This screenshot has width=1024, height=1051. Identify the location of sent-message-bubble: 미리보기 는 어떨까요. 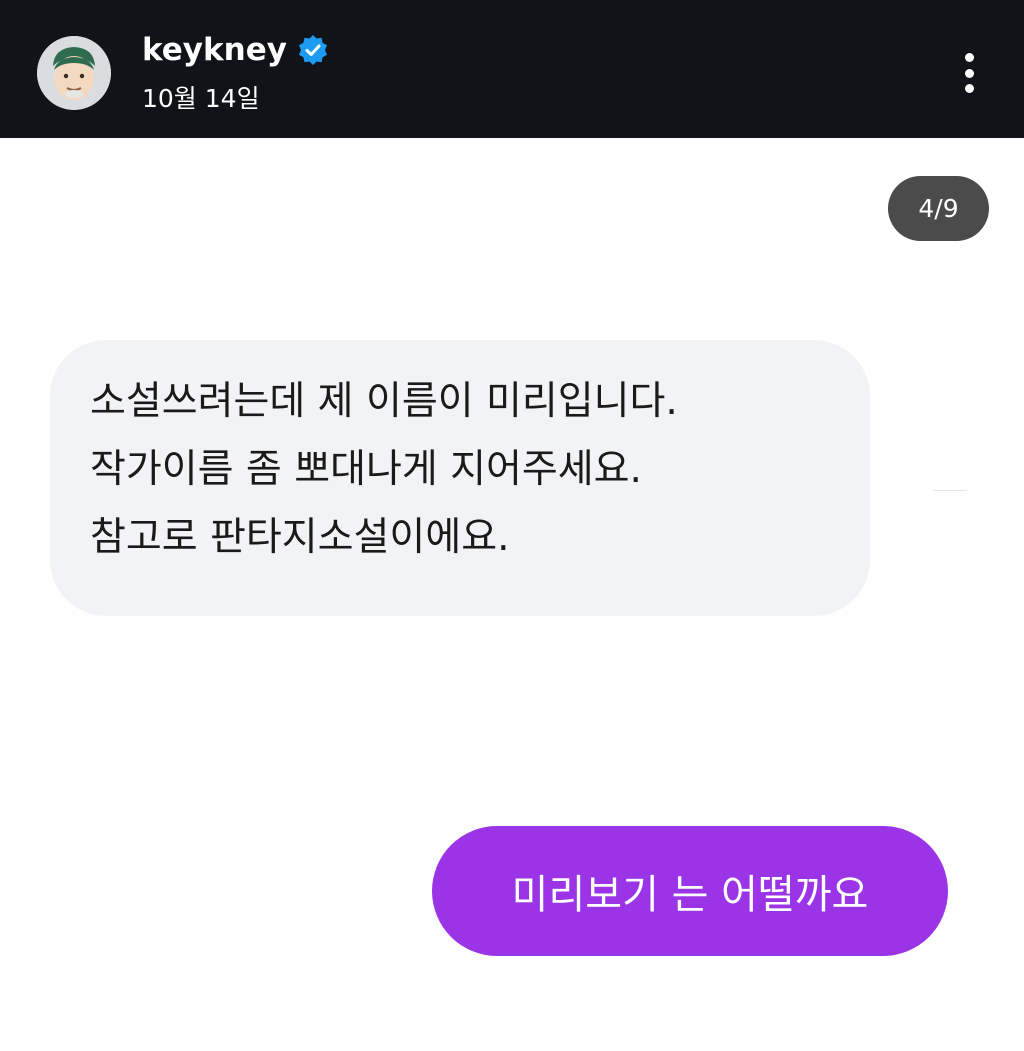
(690, 891).